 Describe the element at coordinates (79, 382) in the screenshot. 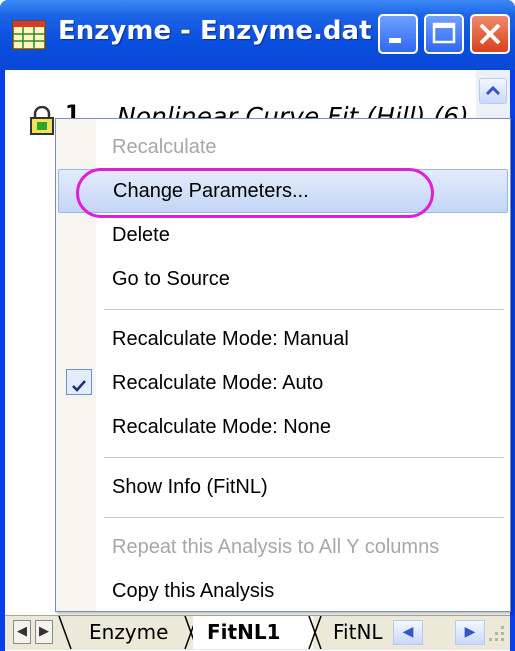

I see `checkmark-icon` at that location.